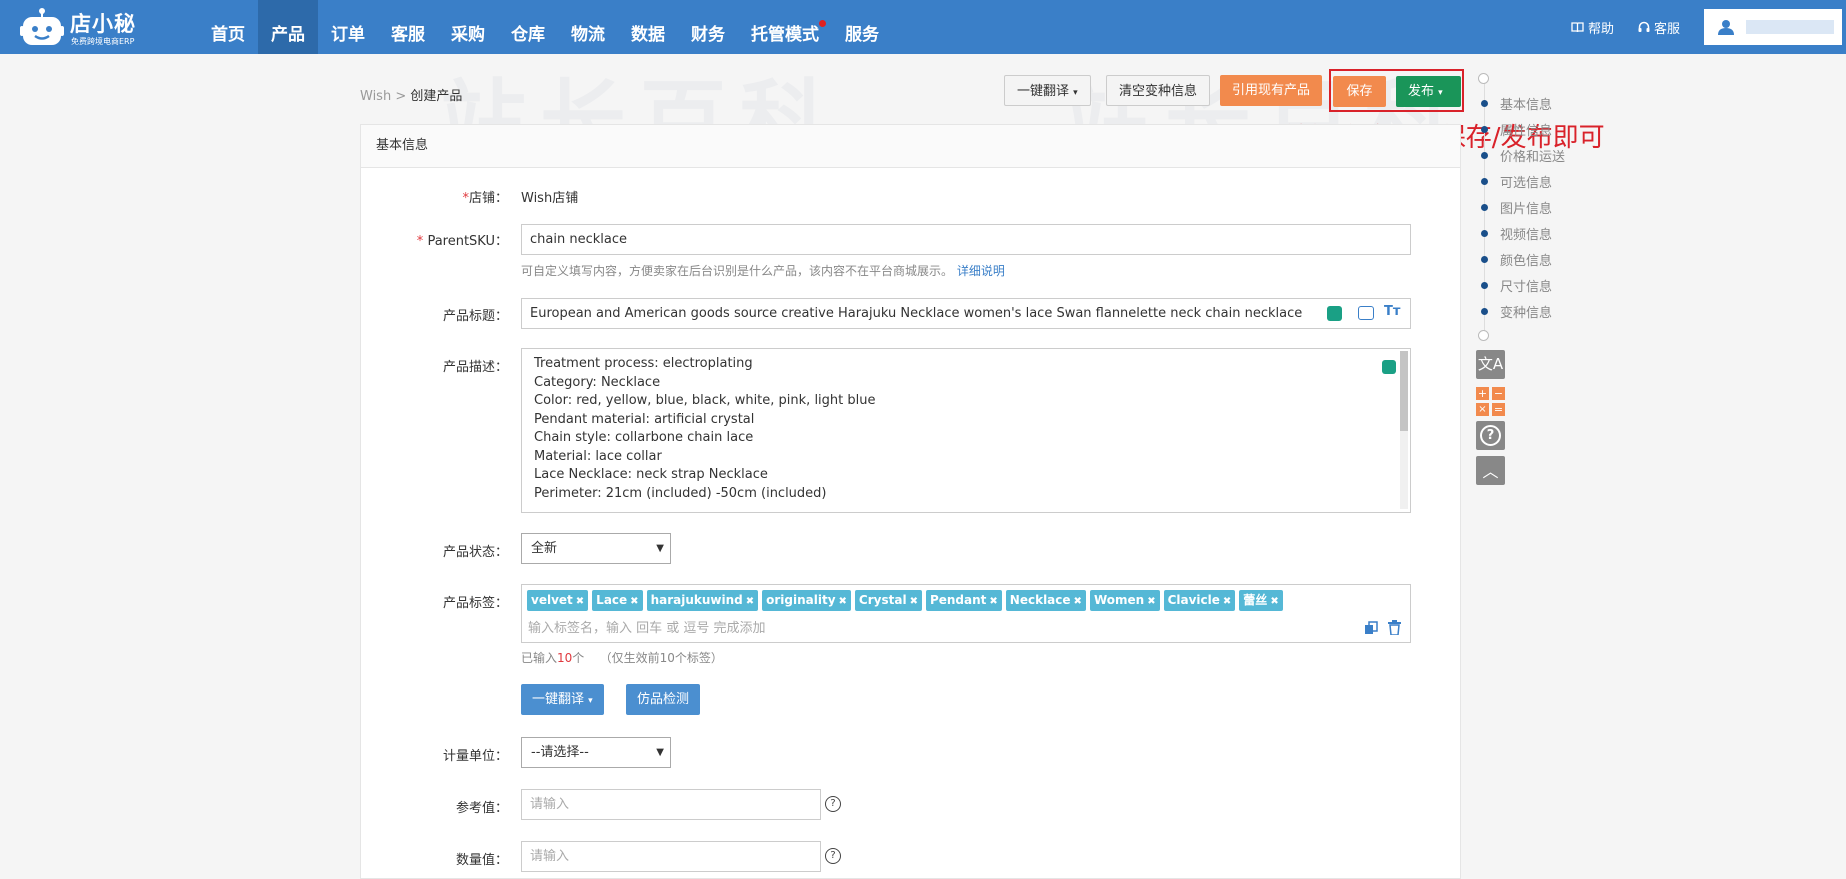  Describe the element at coordinates (481, 860) in the screenshot. I see `quantity-value-label: 数量值：` at that location.